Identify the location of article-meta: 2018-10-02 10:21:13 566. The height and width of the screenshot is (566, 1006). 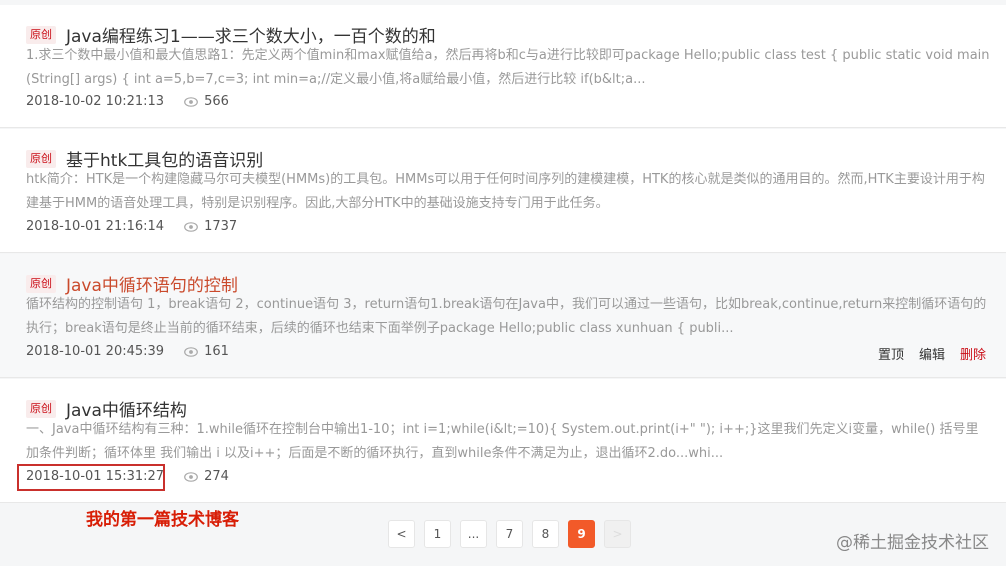
(127, 101).